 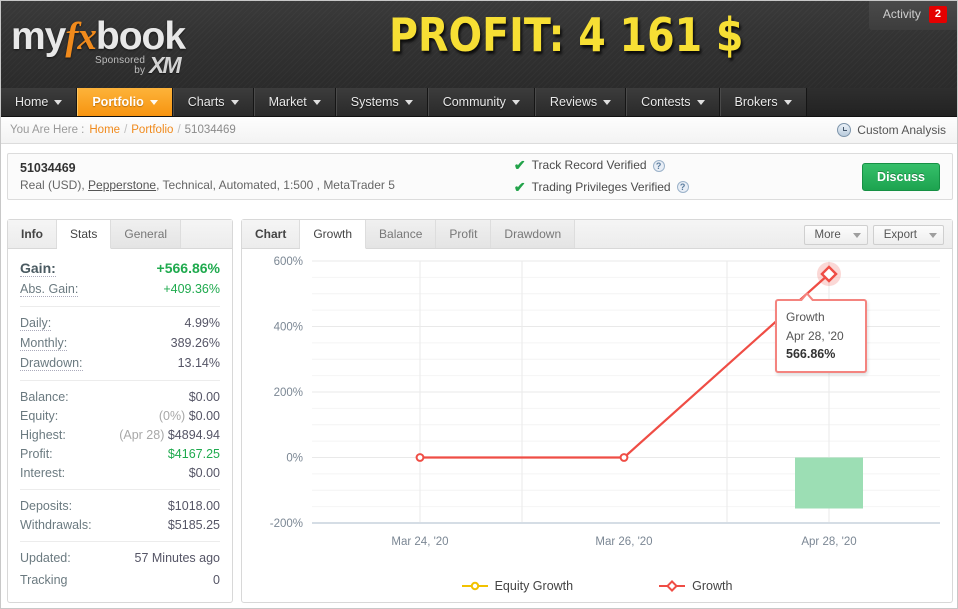 I want to click on stat-row-updated: Updated: 57 Minutes ago, so click(x=120, y=557).